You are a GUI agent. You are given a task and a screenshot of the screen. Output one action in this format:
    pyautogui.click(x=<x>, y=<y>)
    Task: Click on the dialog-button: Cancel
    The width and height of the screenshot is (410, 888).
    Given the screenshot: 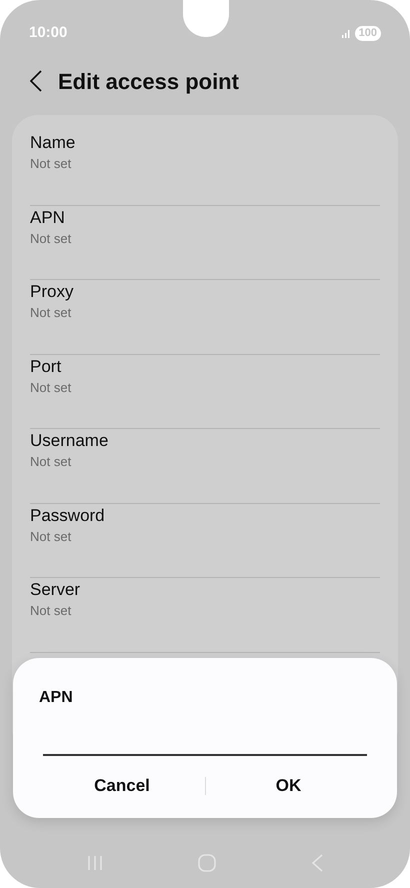 What is the action you would take?
    pyautogui.click(x=122, y=786)
    